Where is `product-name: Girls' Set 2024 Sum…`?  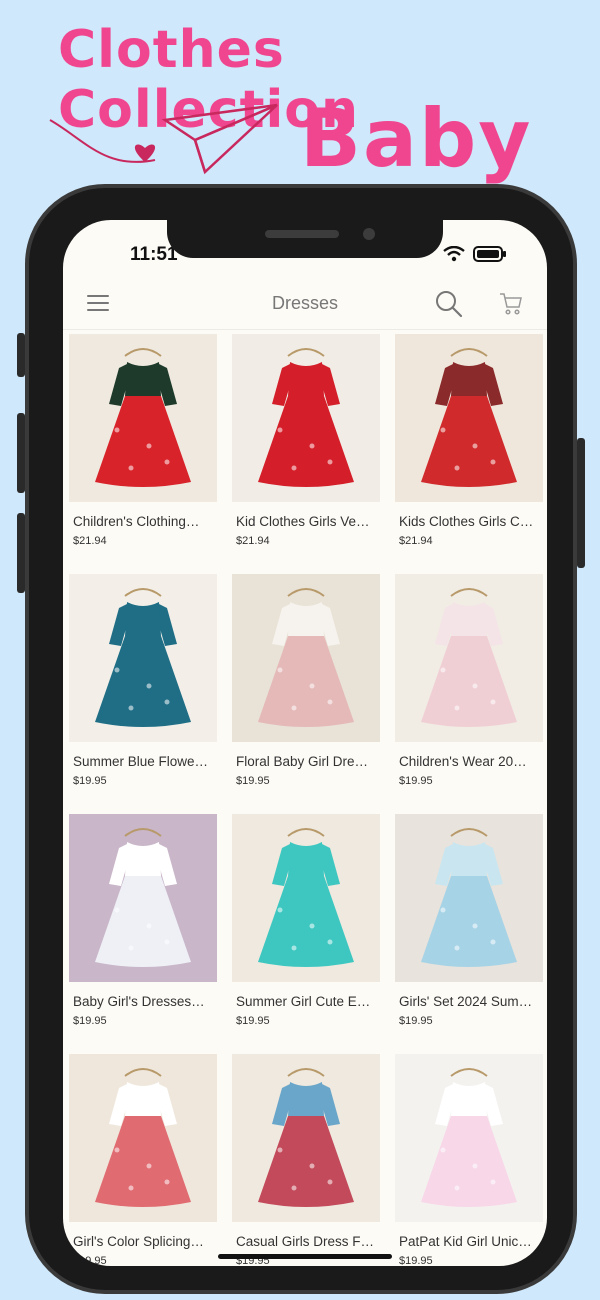 product-name: Girls' Set 2024 Sum… is located at coordinates (469, 1001).